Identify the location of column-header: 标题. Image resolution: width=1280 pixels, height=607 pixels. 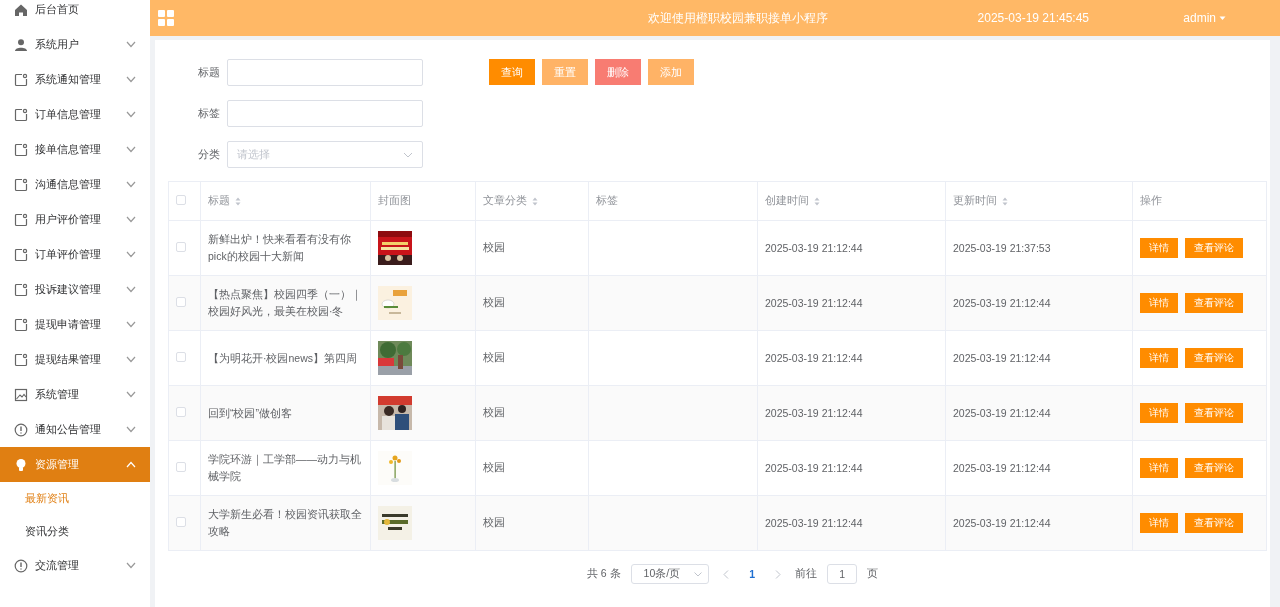
(285, 201).